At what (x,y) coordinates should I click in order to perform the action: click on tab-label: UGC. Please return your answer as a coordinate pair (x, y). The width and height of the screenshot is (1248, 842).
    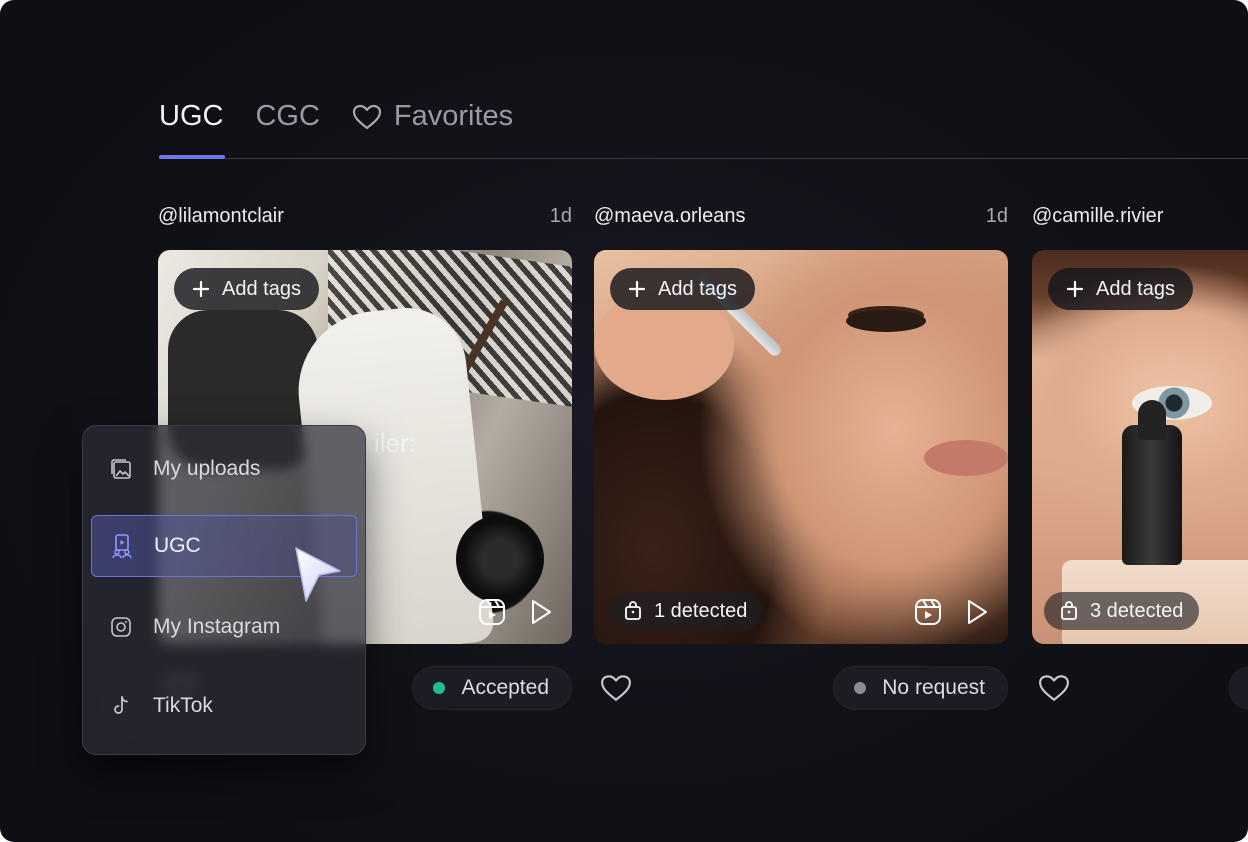
    Looking at the image, I should click on (191, 116).